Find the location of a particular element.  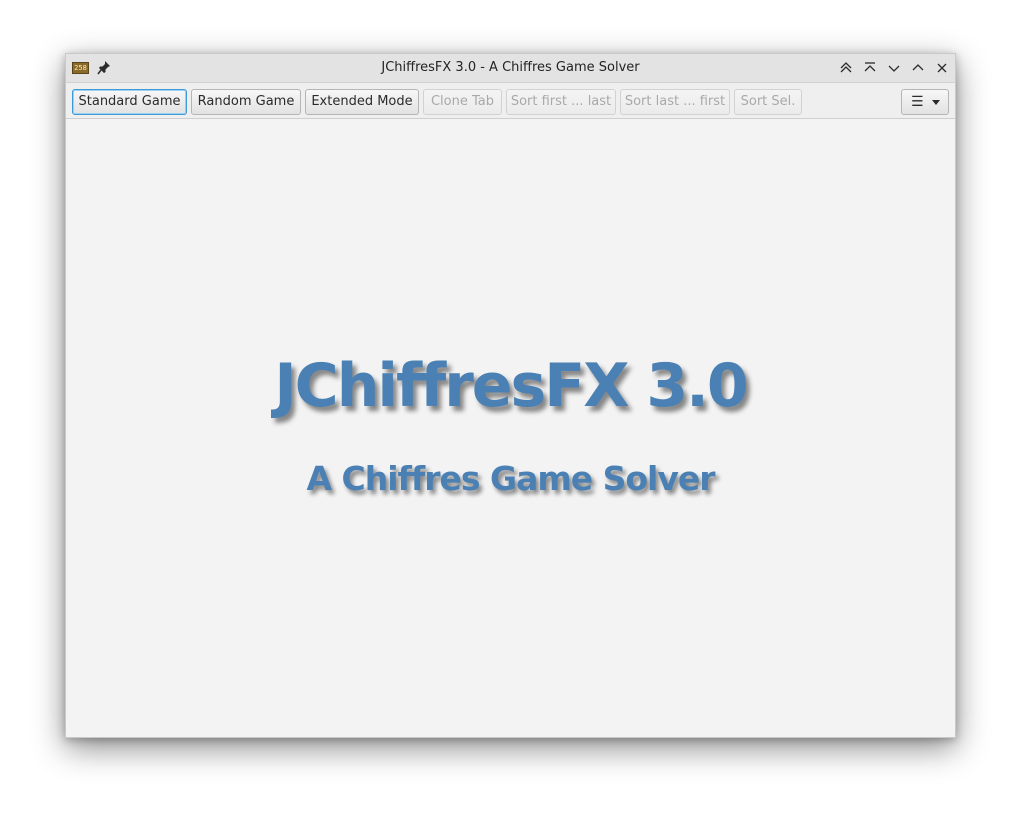

sort-selection-button: Sort Sel. is located at coordinates (768, 102).